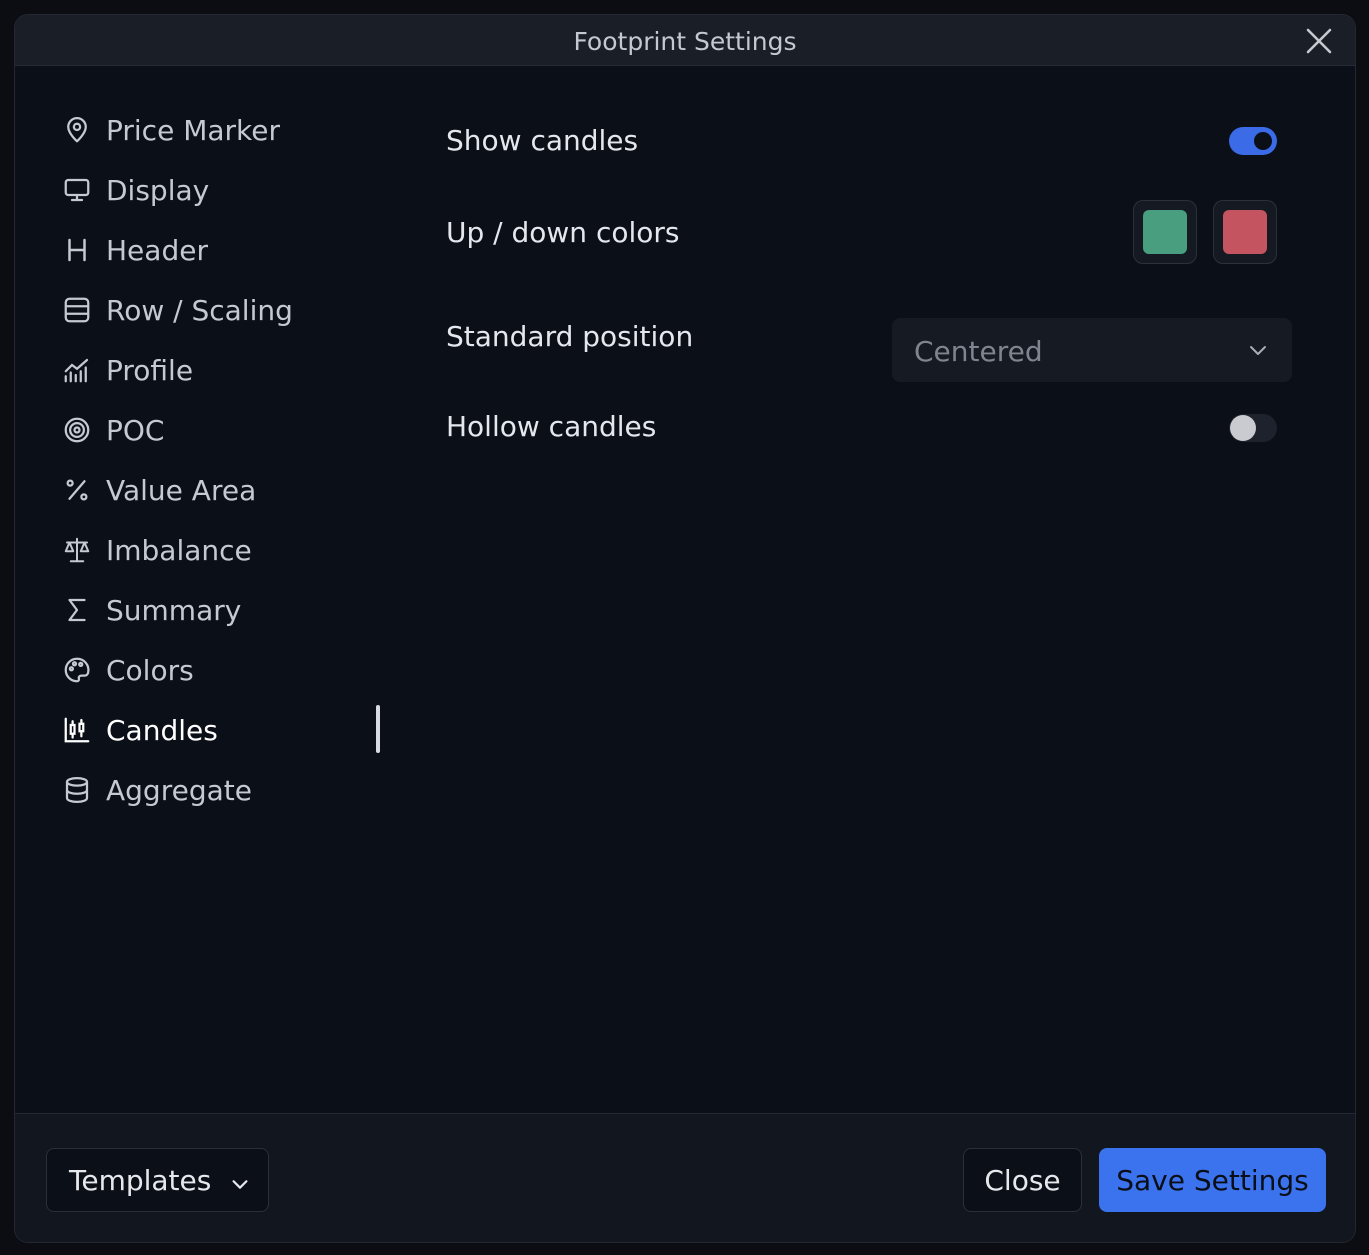  Describe the element at coordinates (162, 730) in the screenshot. I see `sidebar-item-label: Candles` at that location.